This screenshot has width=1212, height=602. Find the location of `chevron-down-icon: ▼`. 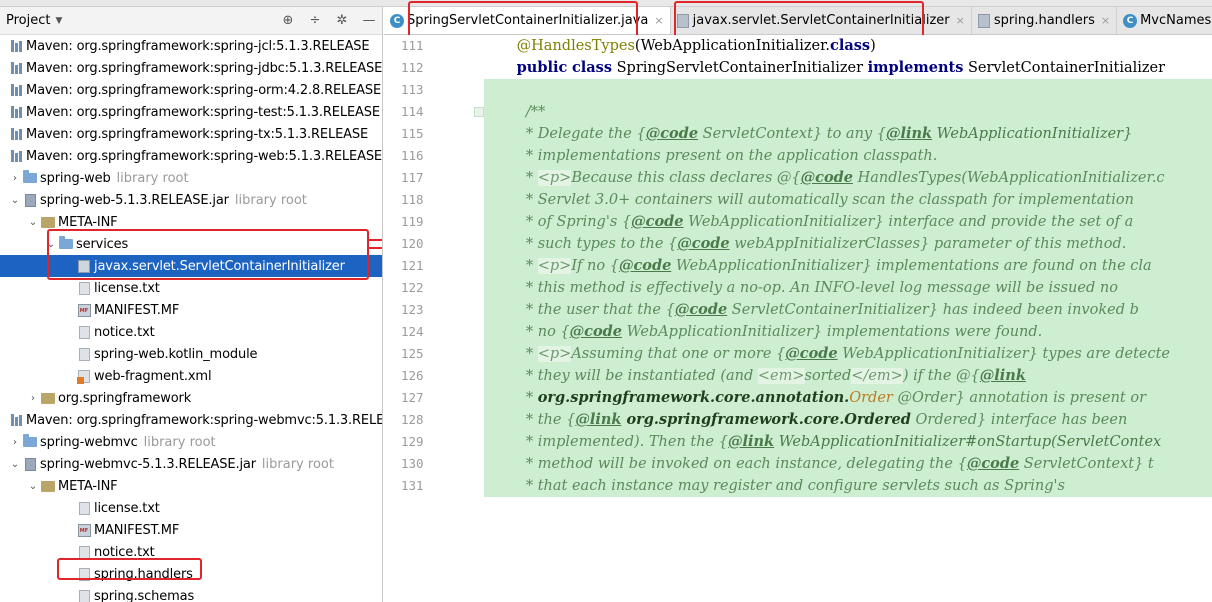

chevron-down-icon: ▼ is located at coordinates (58, 21).